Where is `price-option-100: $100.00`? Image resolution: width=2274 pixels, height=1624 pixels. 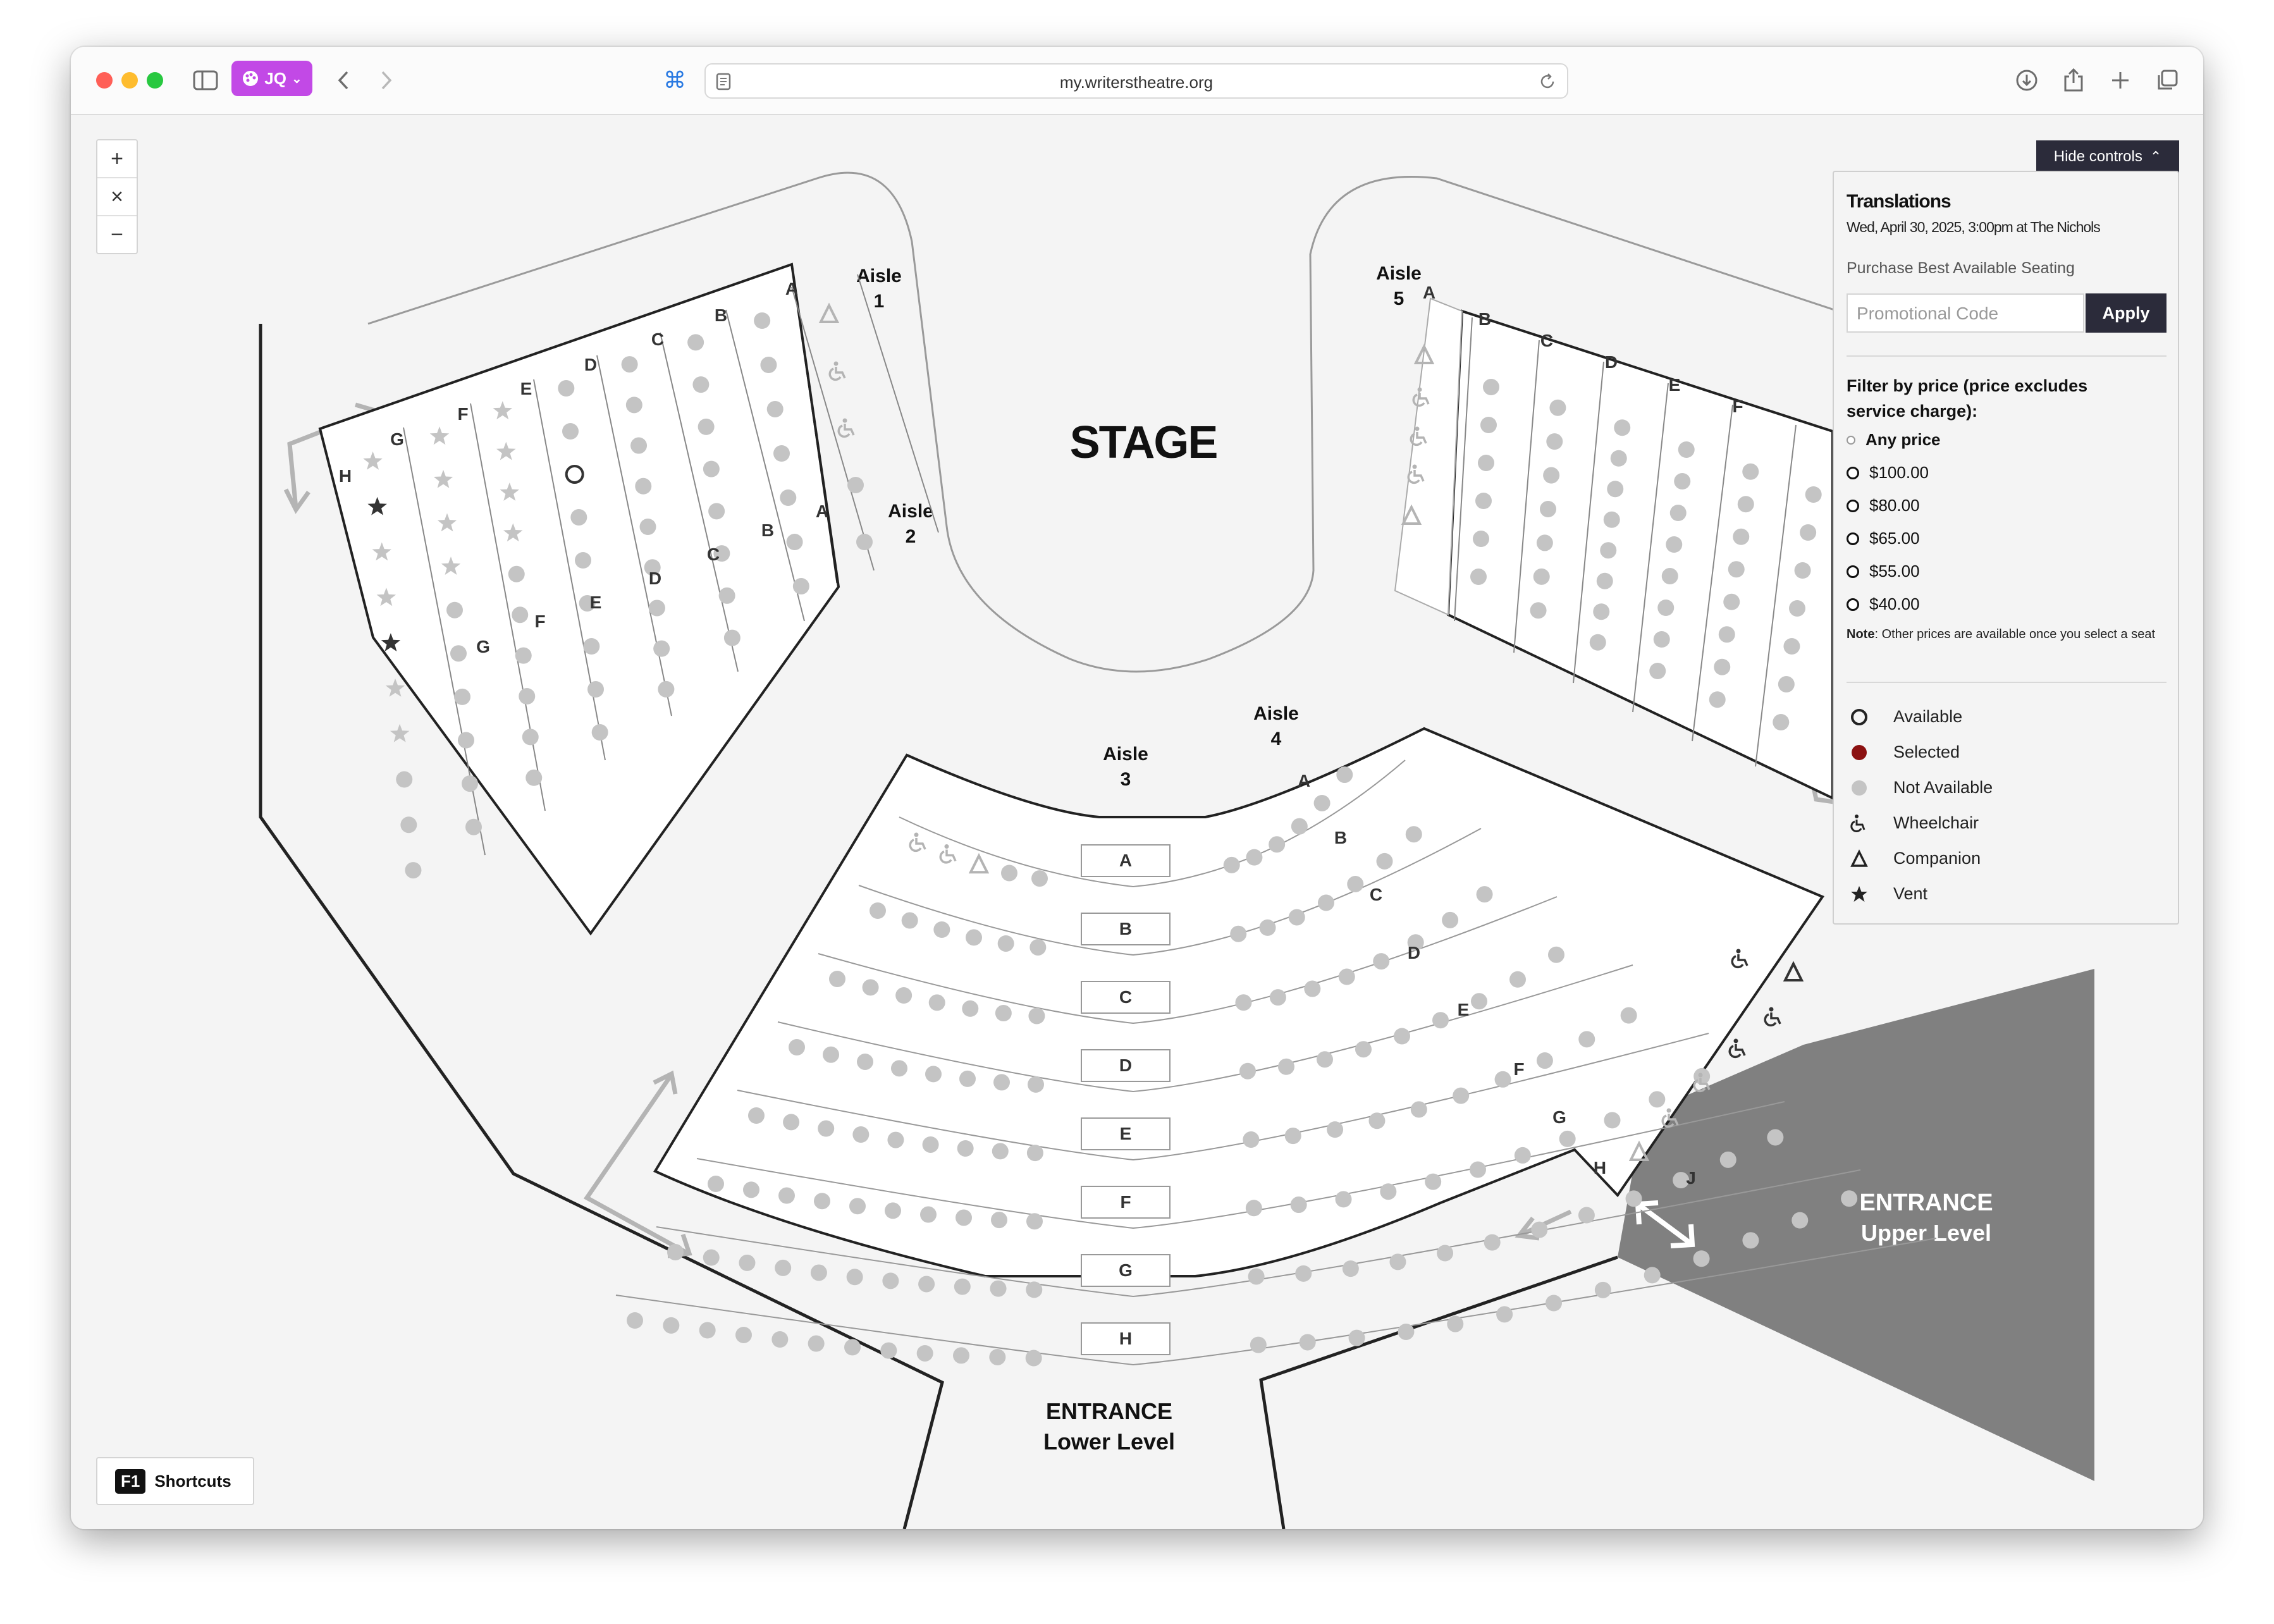
price-option-100: $100.00 is located at coordinates (1888, 473).